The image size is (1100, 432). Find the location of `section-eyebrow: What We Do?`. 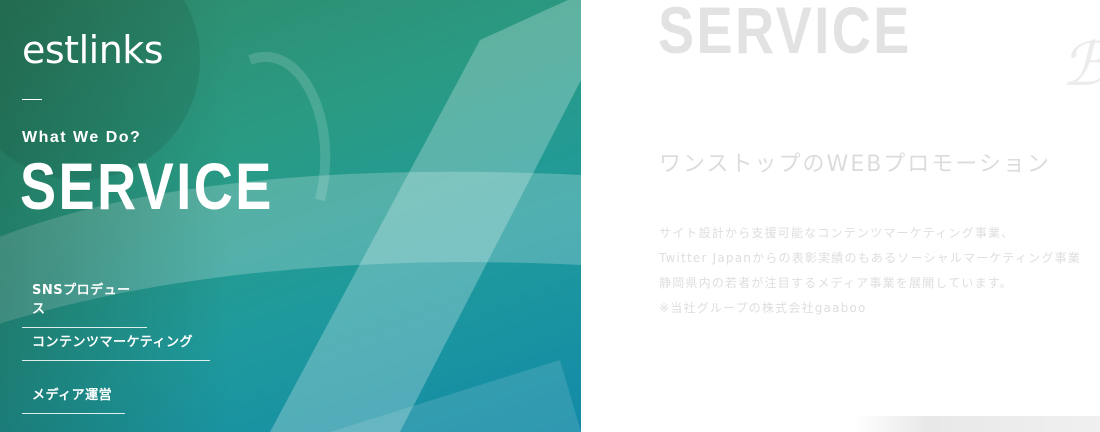

section-eyebrow: What We Do? is located at coordinates (82, 137).